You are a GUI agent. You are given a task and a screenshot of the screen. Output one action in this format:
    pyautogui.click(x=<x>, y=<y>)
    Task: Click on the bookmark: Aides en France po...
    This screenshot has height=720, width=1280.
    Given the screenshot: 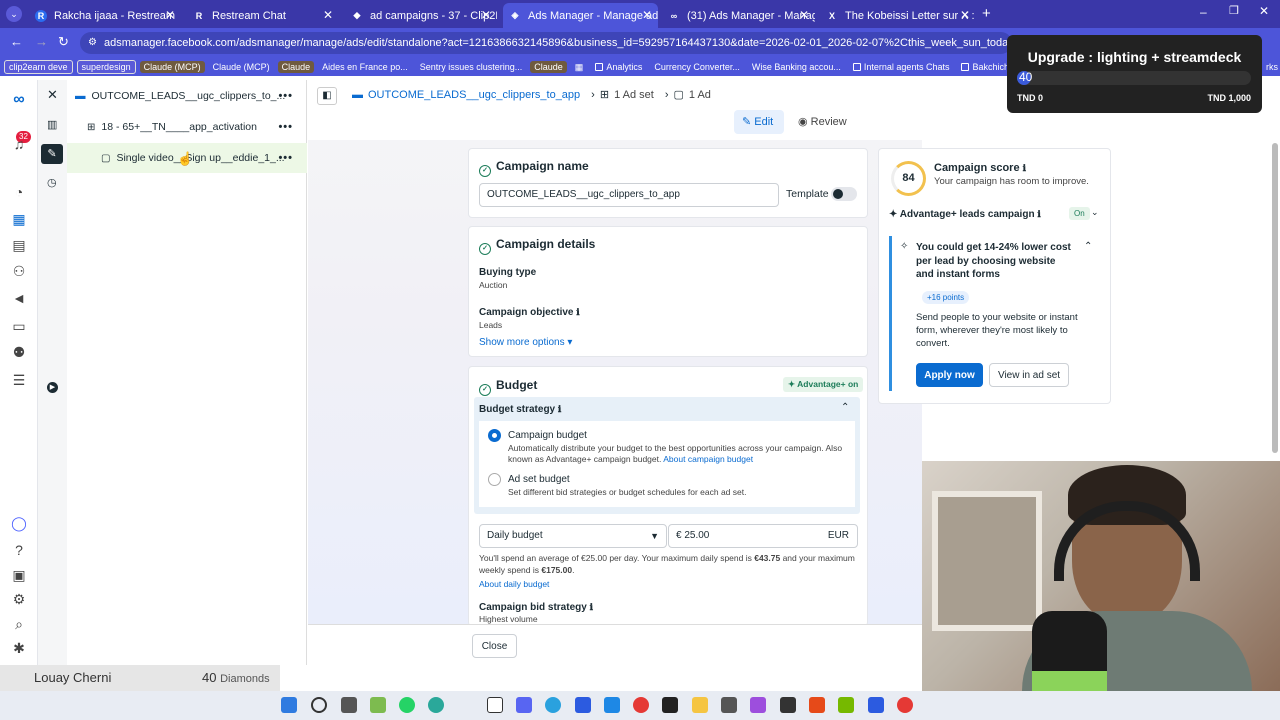 What is the action you would take?
    pyautogui.click(x=365, y=67)
    